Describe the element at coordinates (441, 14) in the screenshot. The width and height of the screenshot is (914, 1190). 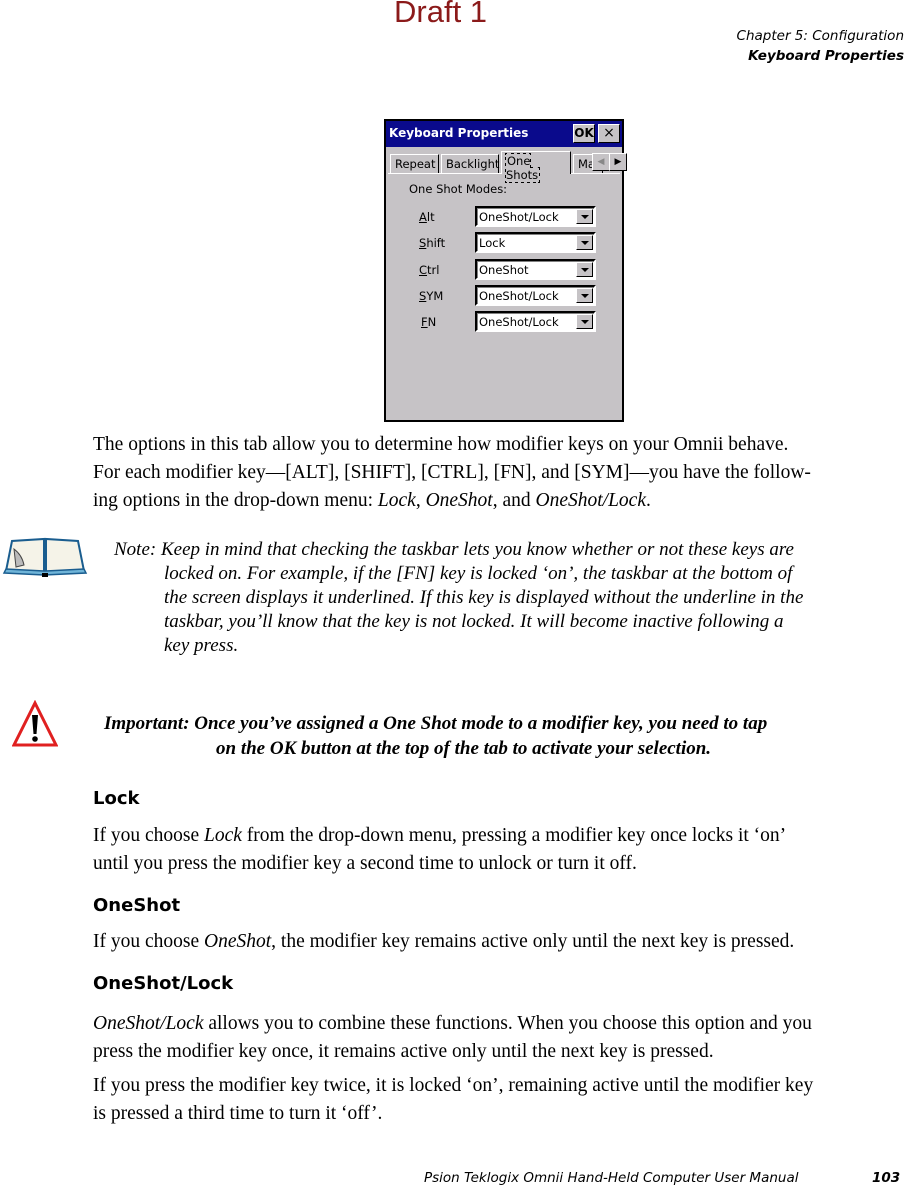
I see `draft-watermark: Draft 1` at that location.